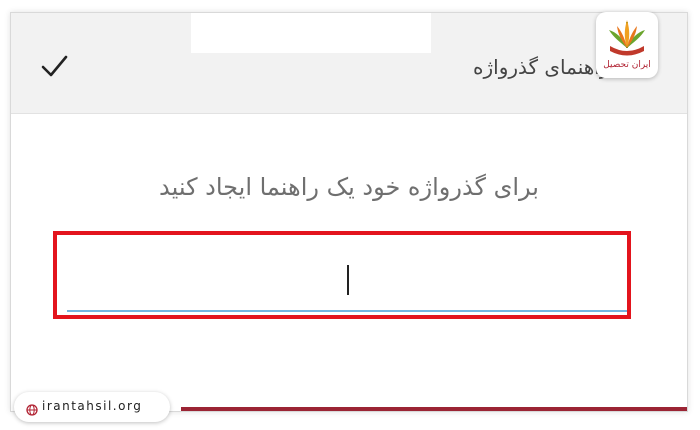 The height and width of the screenshot is (430, 700). Describe the element at coordinates (54, 66) in the screenshot. I see `checkmark-icon` at that location.